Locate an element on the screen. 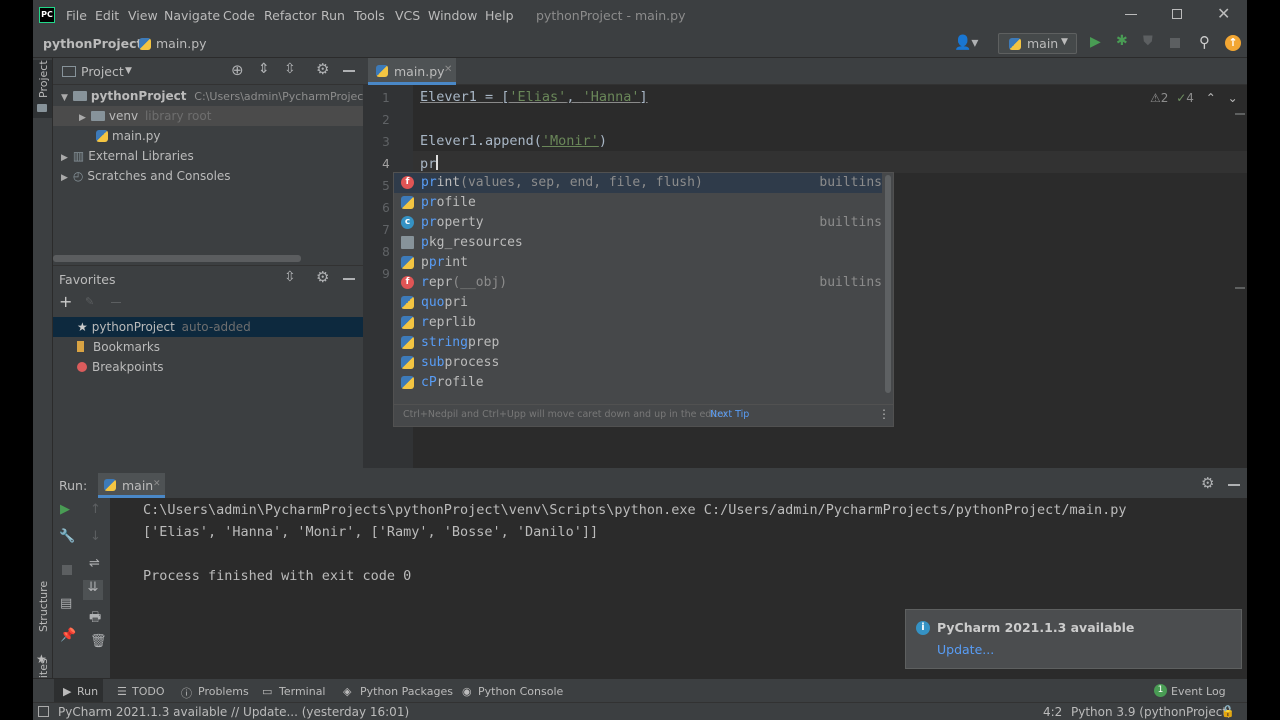 The width and height of the screenshot is (1280, 720). tree-item-external-libraries: ▶ ▥ External Libraries is located at coordinates (127, 156).